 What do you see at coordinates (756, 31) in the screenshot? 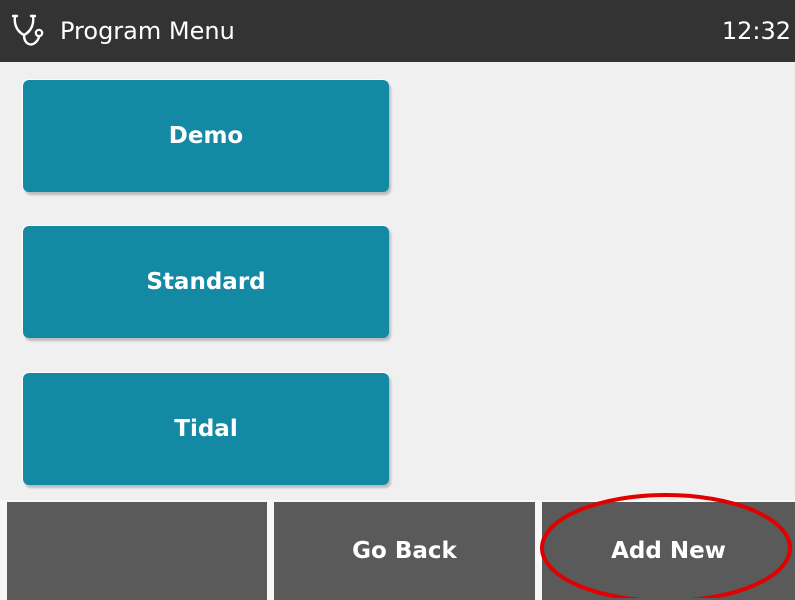
I see `clock: 12:32` at bounding box center [756, 31].